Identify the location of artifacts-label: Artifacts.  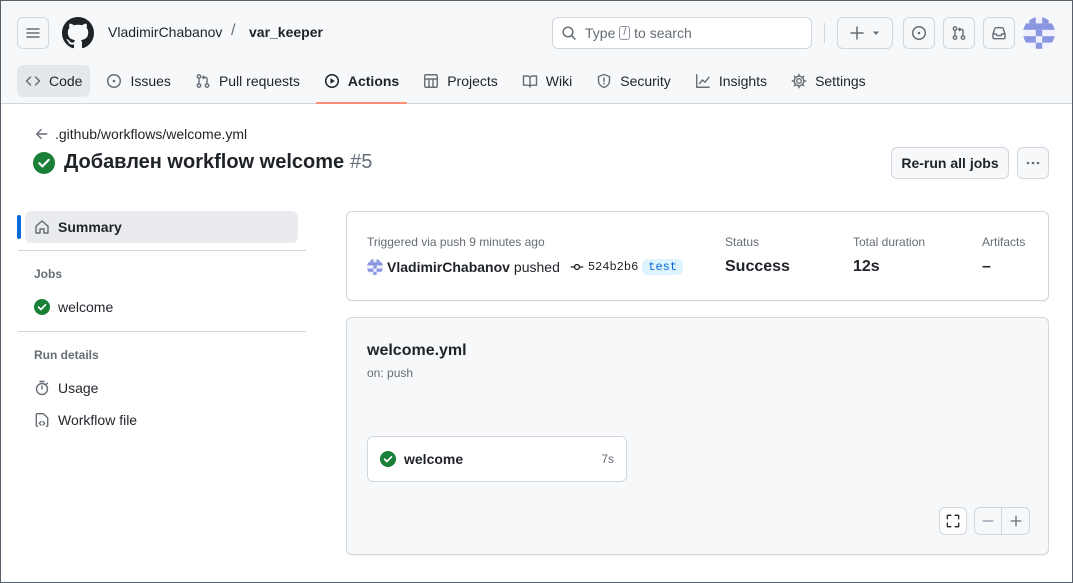
(1004, 242).